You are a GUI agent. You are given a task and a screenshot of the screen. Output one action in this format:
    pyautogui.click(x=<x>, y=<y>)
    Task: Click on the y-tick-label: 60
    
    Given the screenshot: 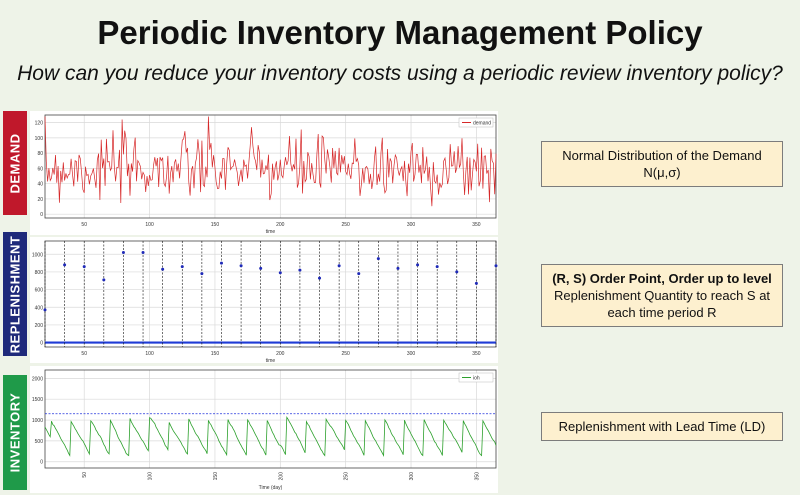 What is the action you would take?
    pyautogui.click(x=40, y=169)
    